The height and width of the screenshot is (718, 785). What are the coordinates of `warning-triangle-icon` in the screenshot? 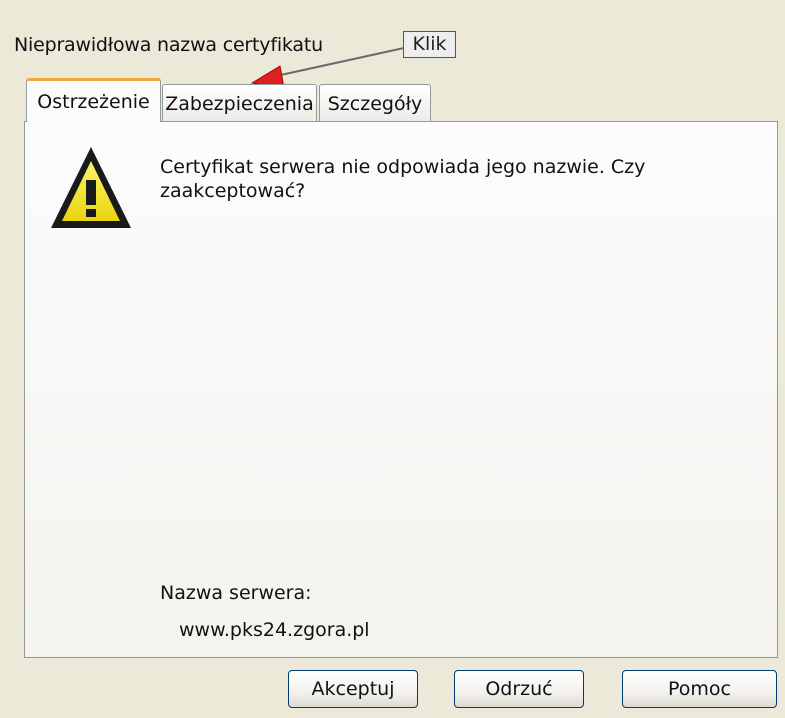 It's located at (91, 187).